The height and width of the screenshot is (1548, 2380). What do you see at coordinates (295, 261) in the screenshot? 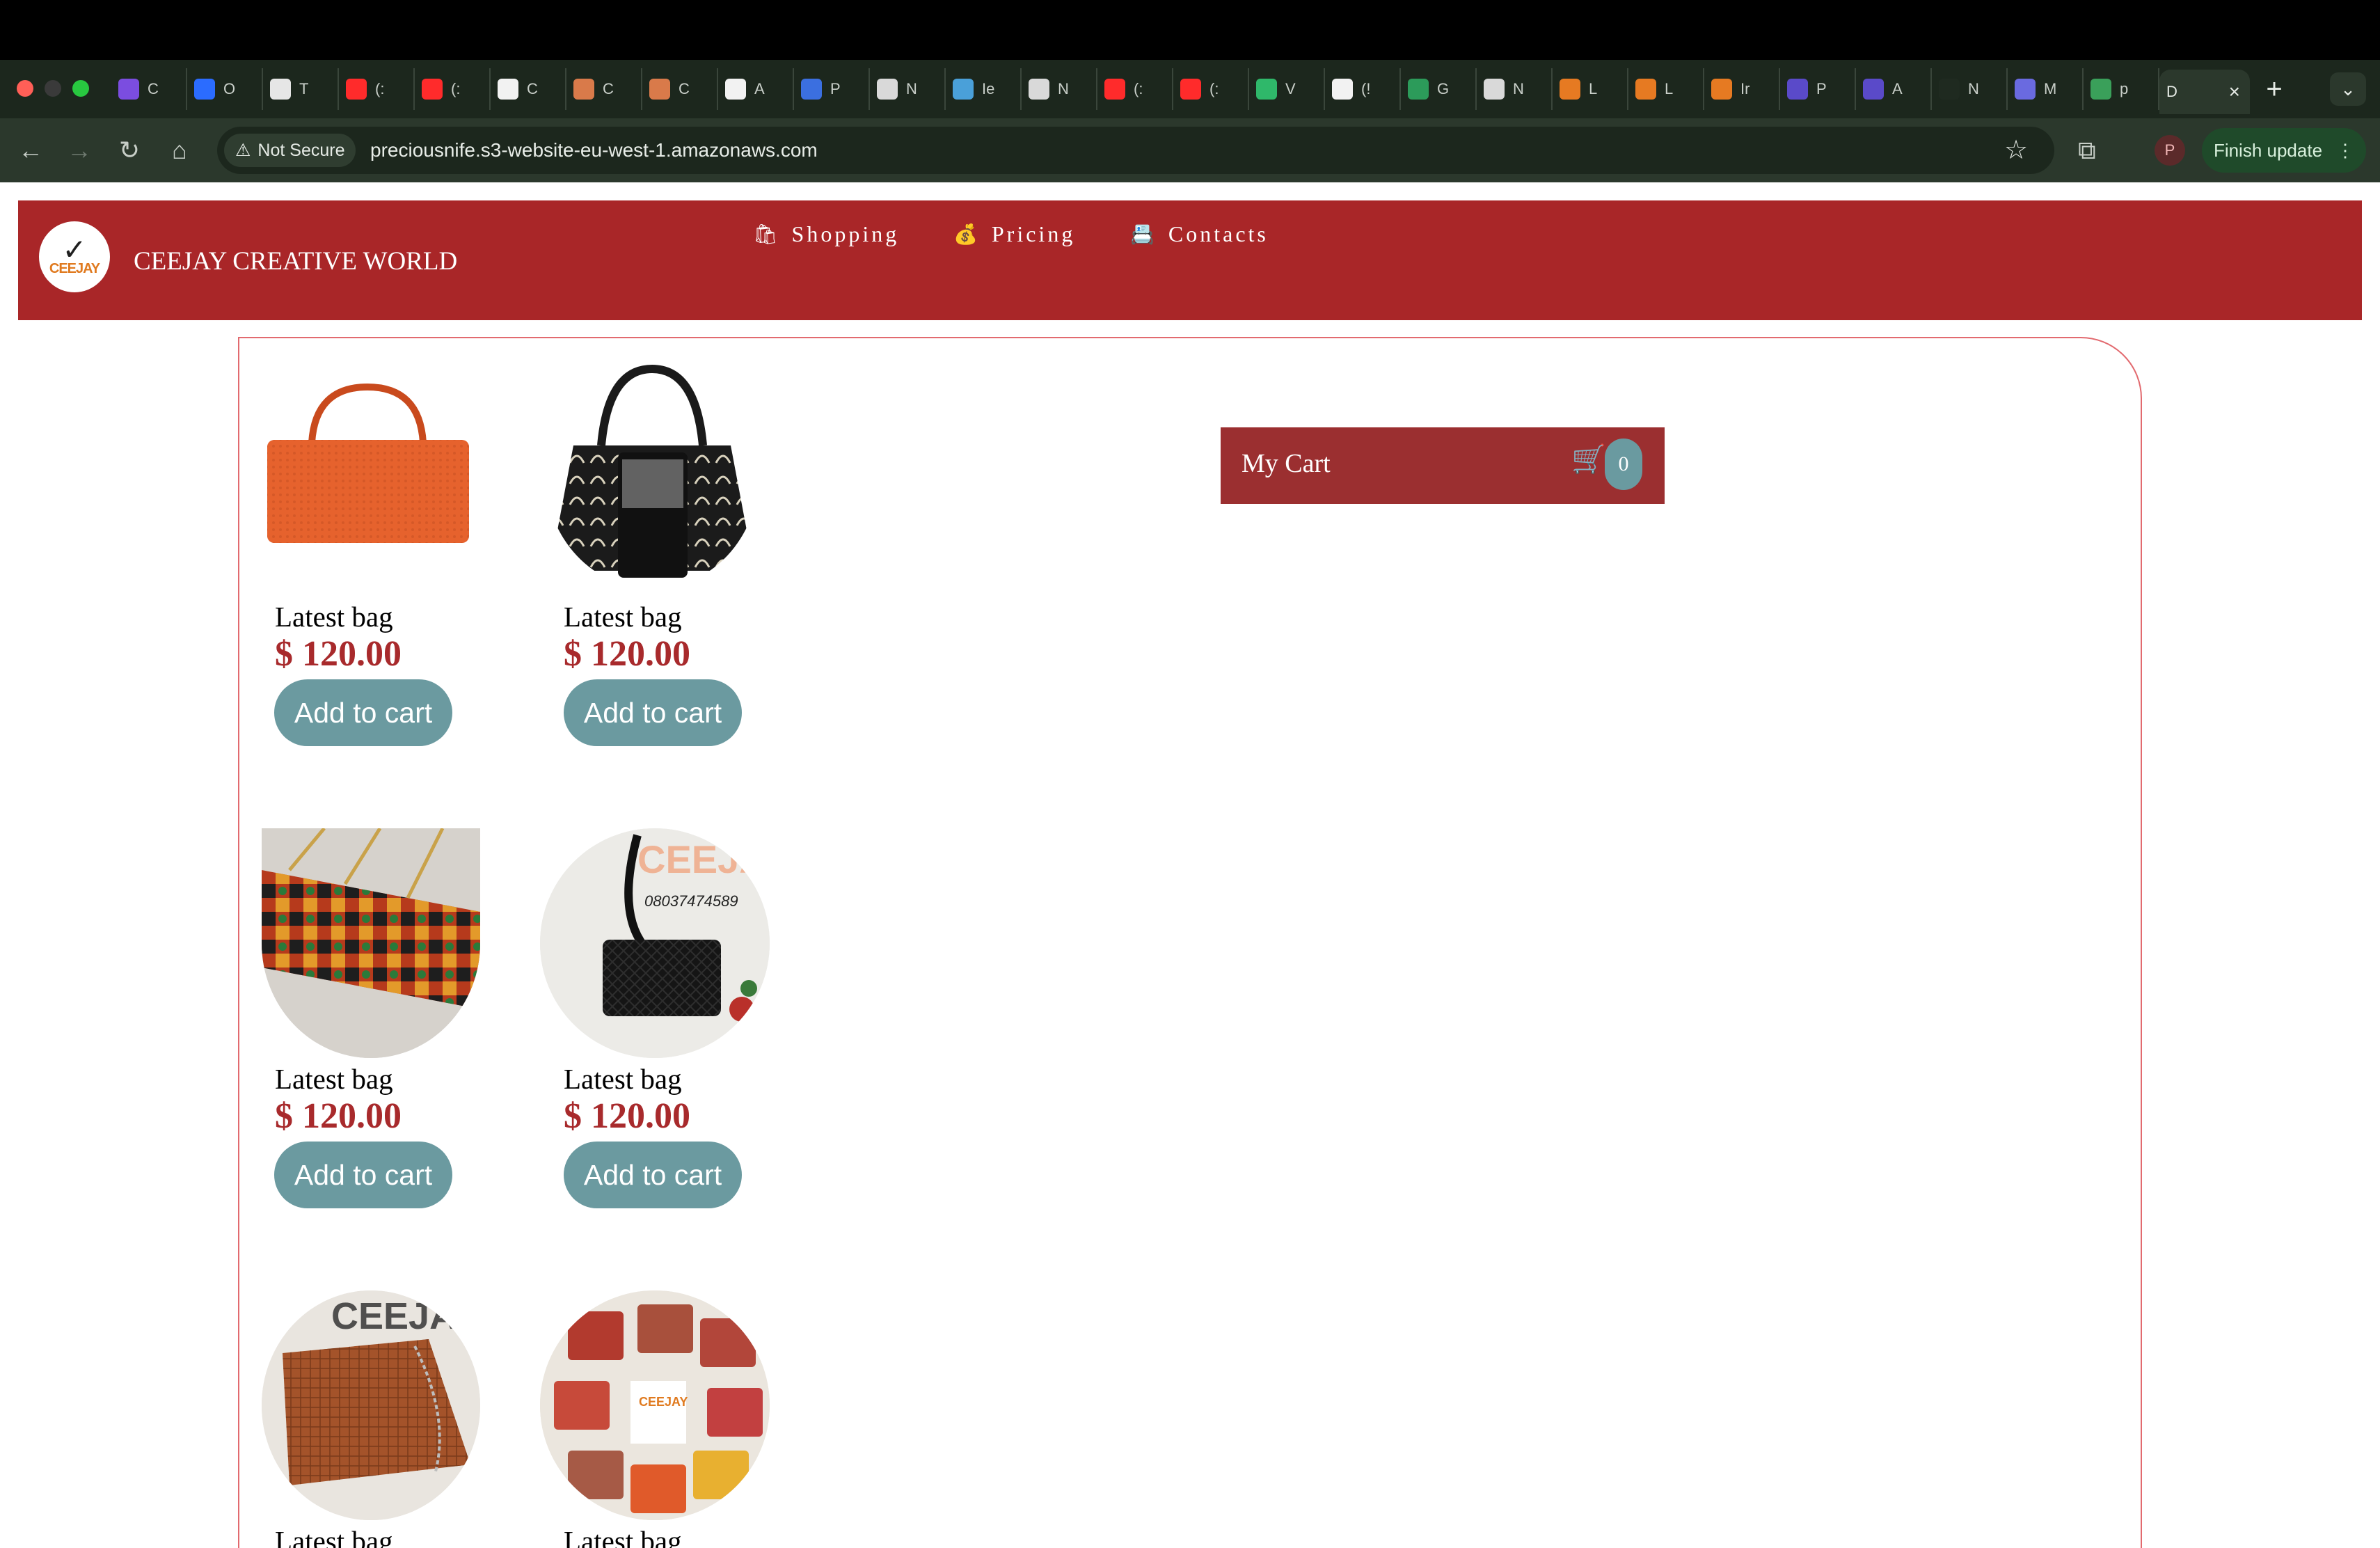
I see `brand-name: CEEJAY CREATIVE WORLD` at bounding box center [295, 261].